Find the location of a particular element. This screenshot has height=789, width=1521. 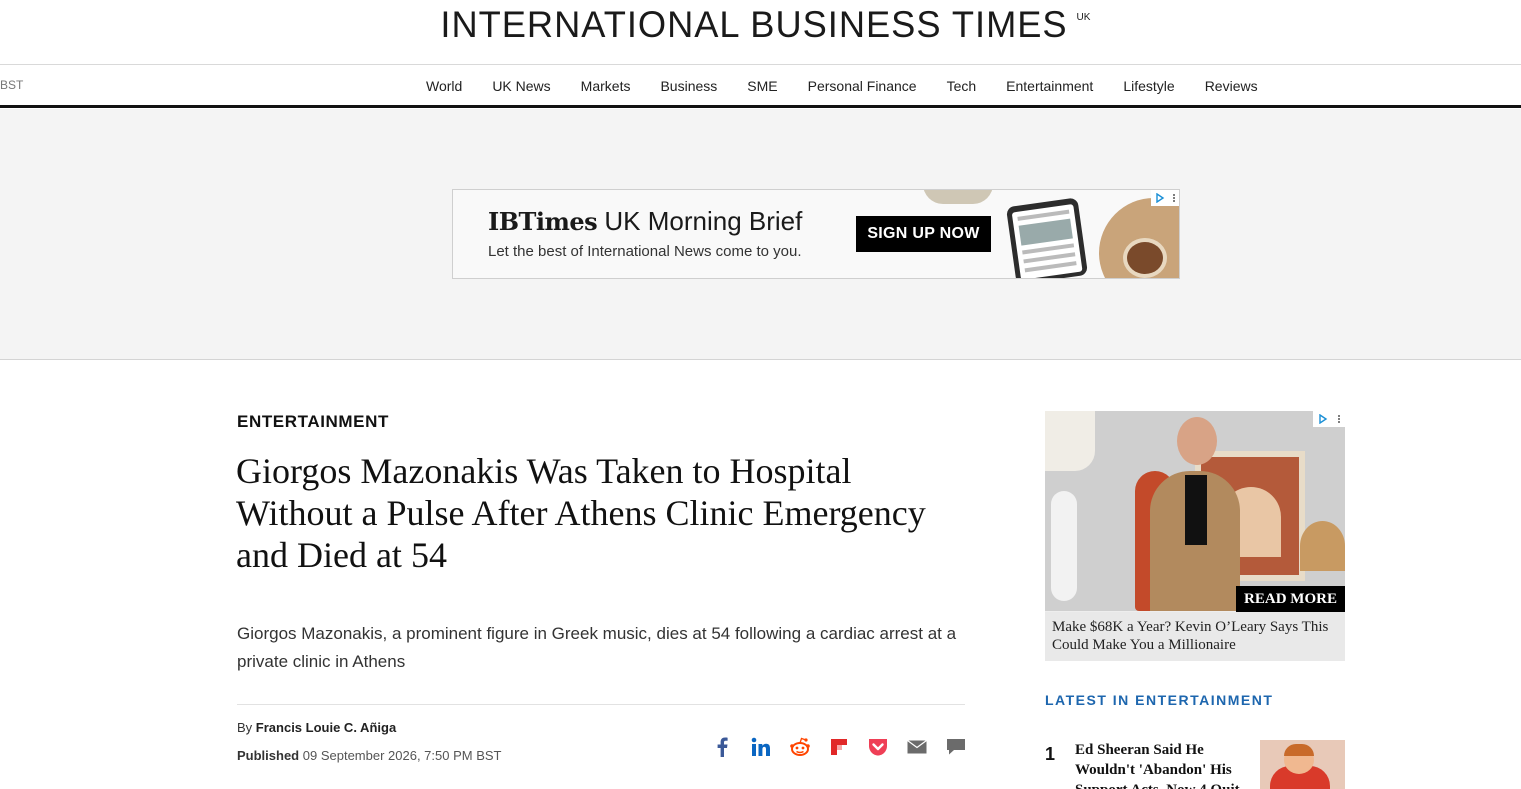

nav-item-personal-finance: Personal Finance is located at coordinates (862, 86).